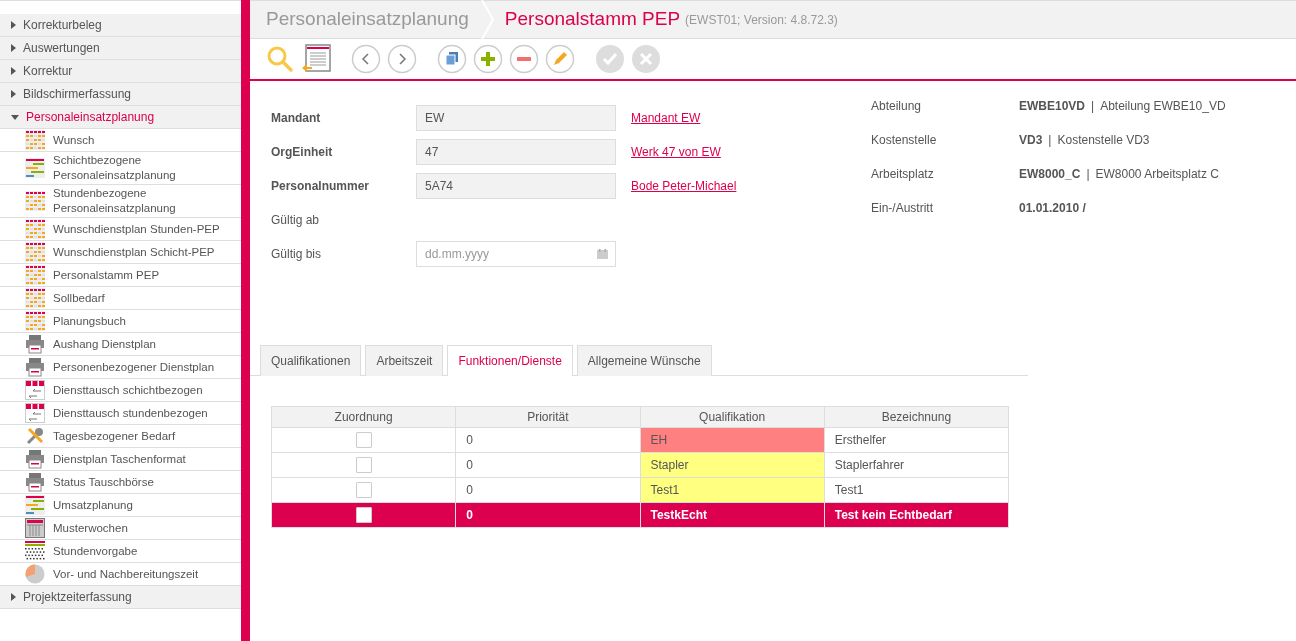 The width and height of the screenshot is (1296, 641). I want to click on sidebar-item: Stundenvorgabe, so click(120, 551).